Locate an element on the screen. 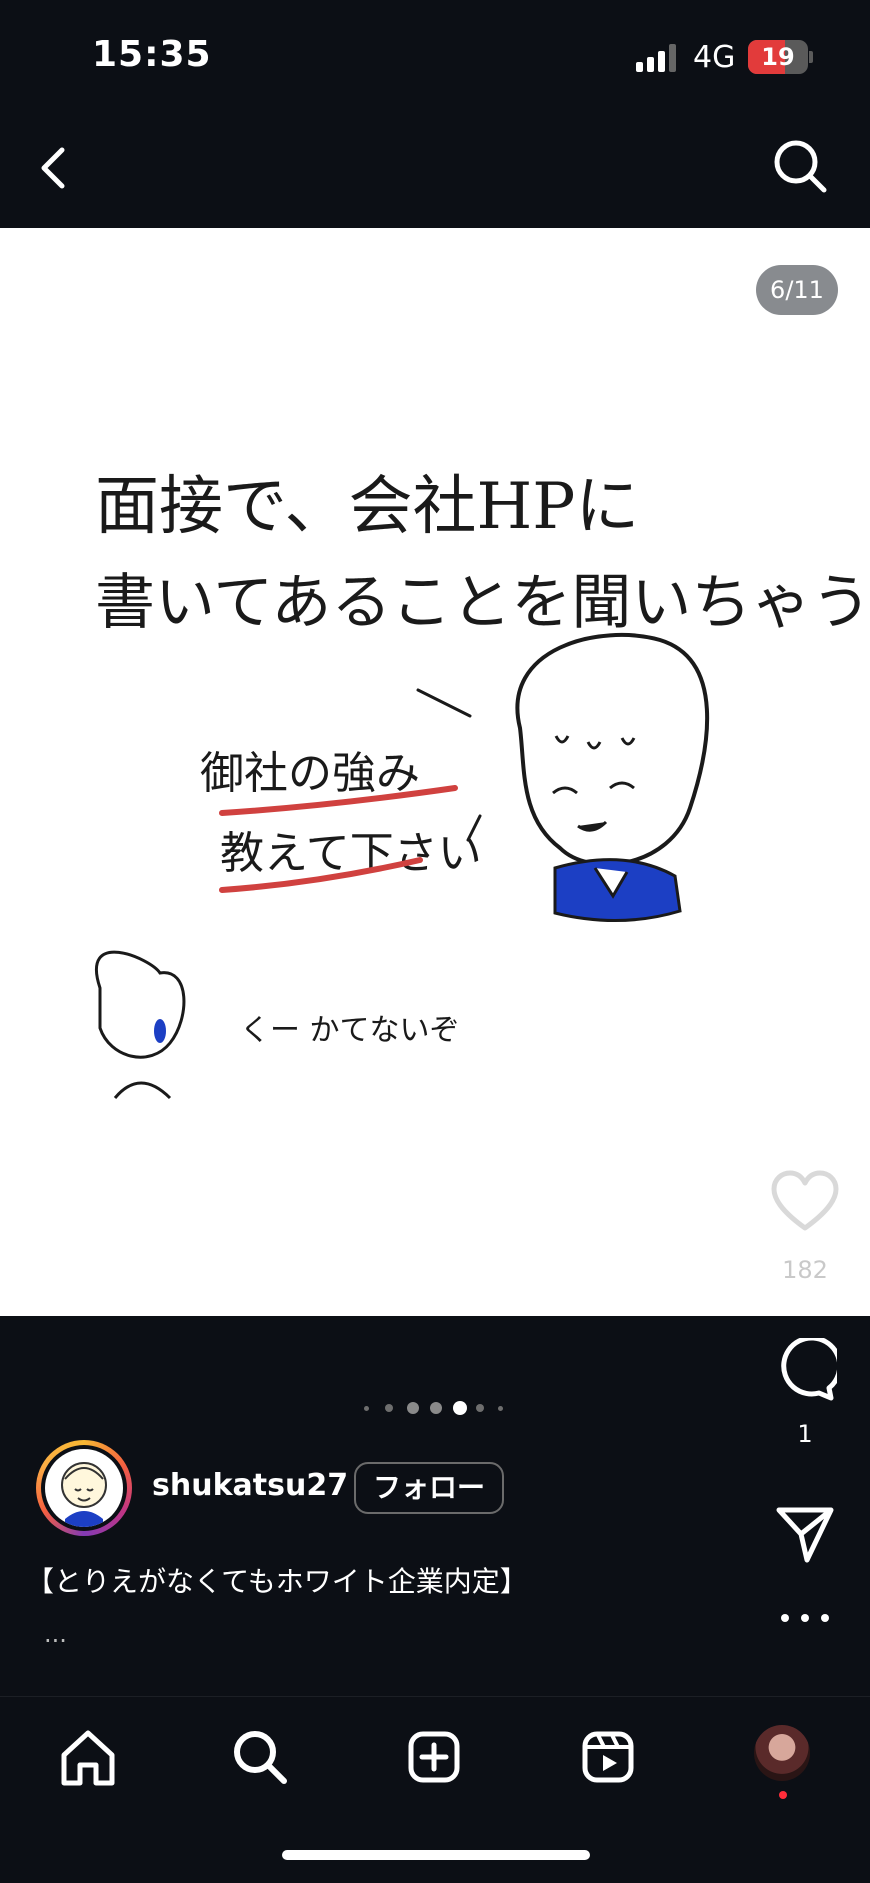  nav-profile-avatar is located at coordinates (782, 1753).